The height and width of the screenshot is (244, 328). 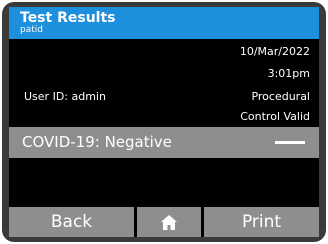 I want to click on home-icon, so click(x=169, y=222).